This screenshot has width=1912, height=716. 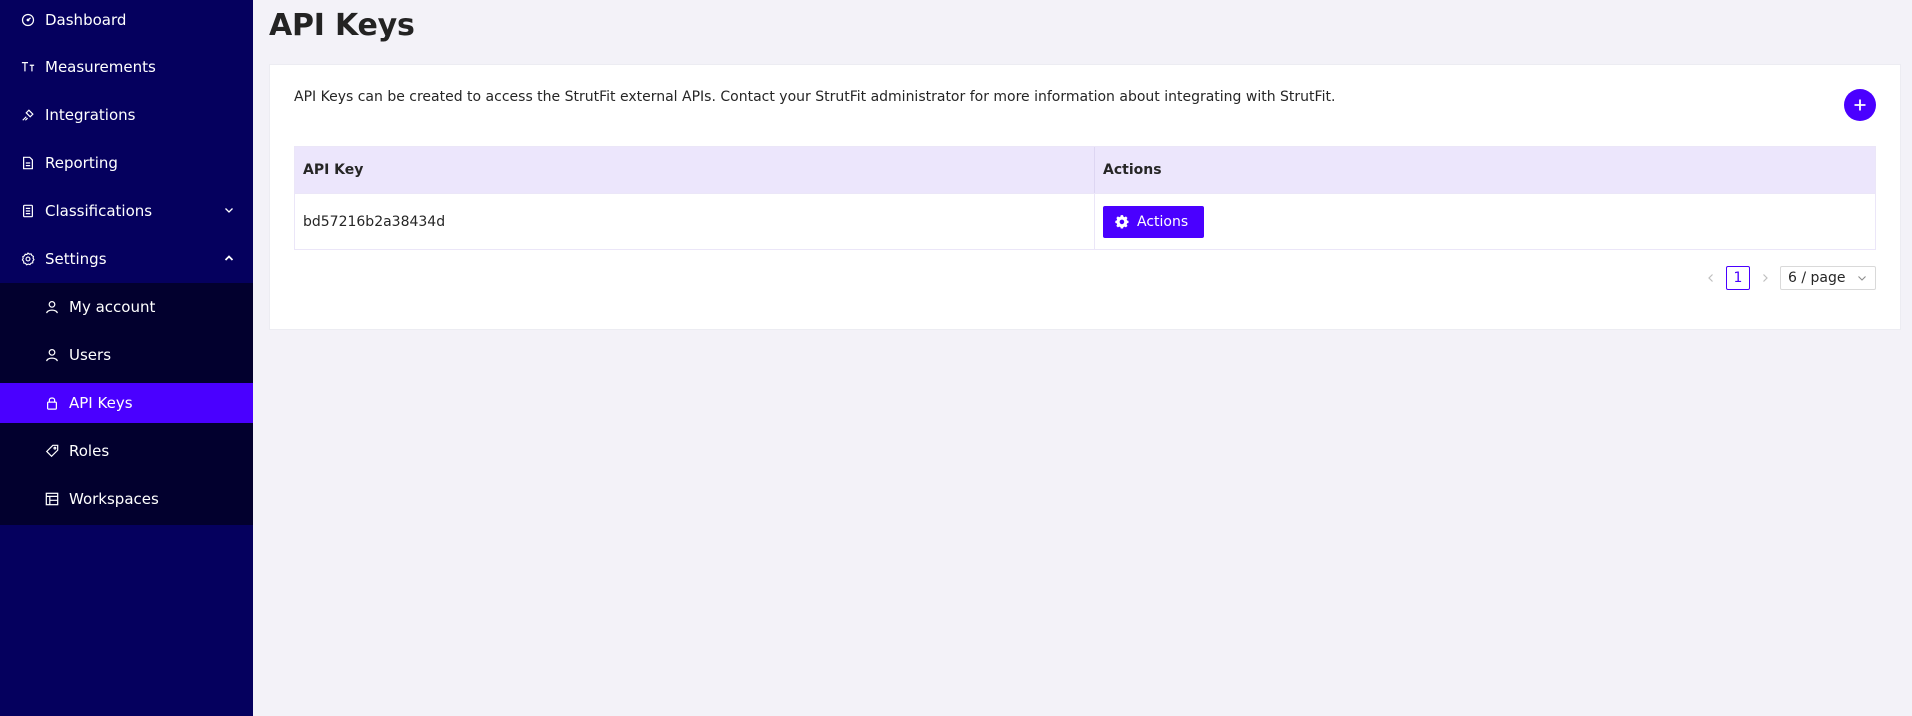 I want to click on sidebar-item-label: Users, so click(x=90, y=355).